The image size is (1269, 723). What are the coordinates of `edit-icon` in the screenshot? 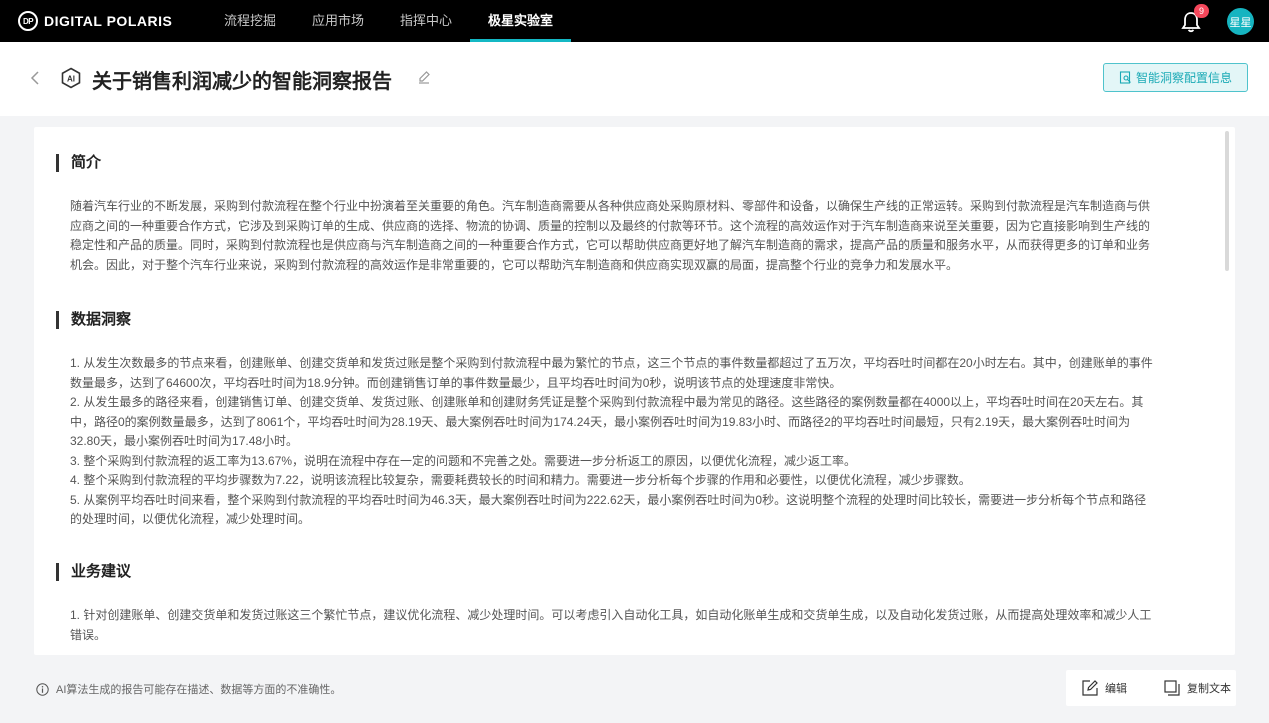 It's located at (1090, 688).